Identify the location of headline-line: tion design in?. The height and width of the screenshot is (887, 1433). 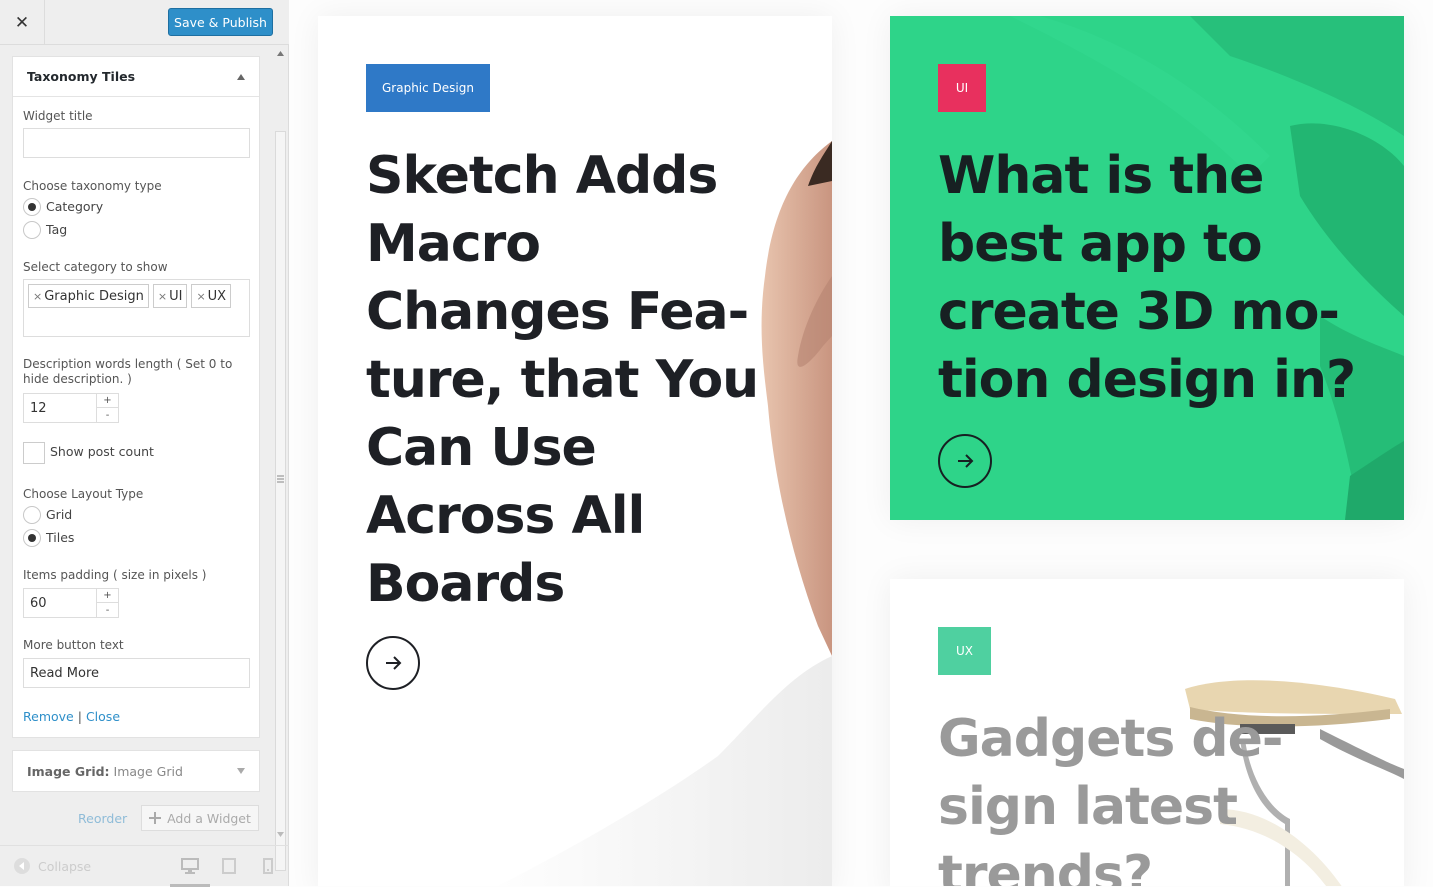
(1147, 380).